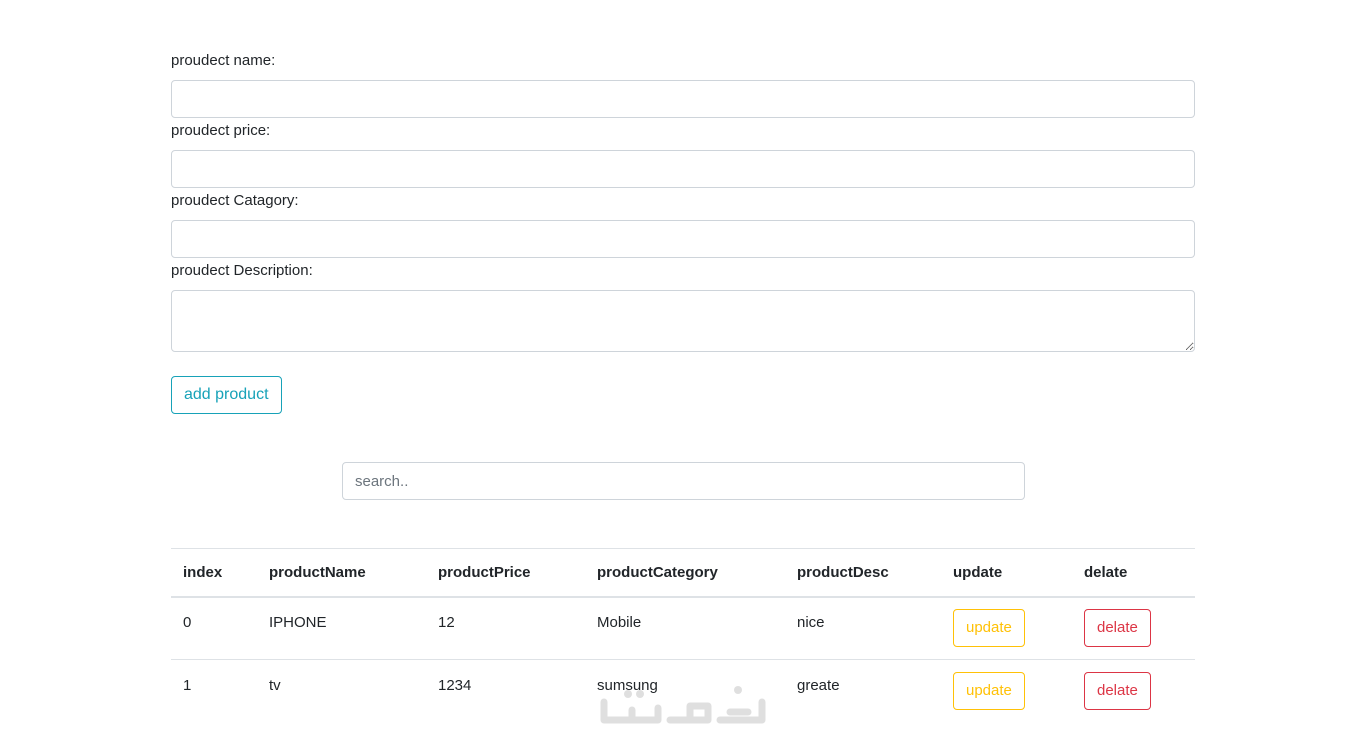 The height and width of the screenshot is (740, 1366). What do you see at coordinates (446, 622) in the screenshot?
I see `row-product-price: 12` at bounding box center [446, 622].